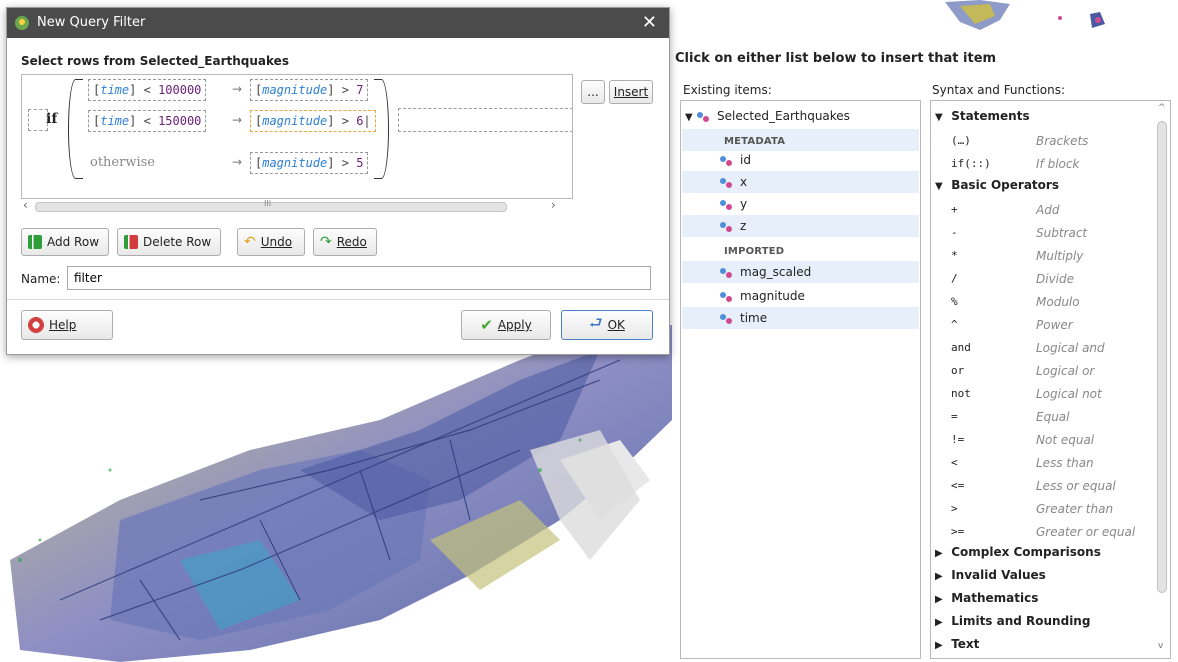 This screenshot has height=662, width=1178. Describe the element at coordinates (714, 204) in the screenshot. I see `list-item: y` at that location.